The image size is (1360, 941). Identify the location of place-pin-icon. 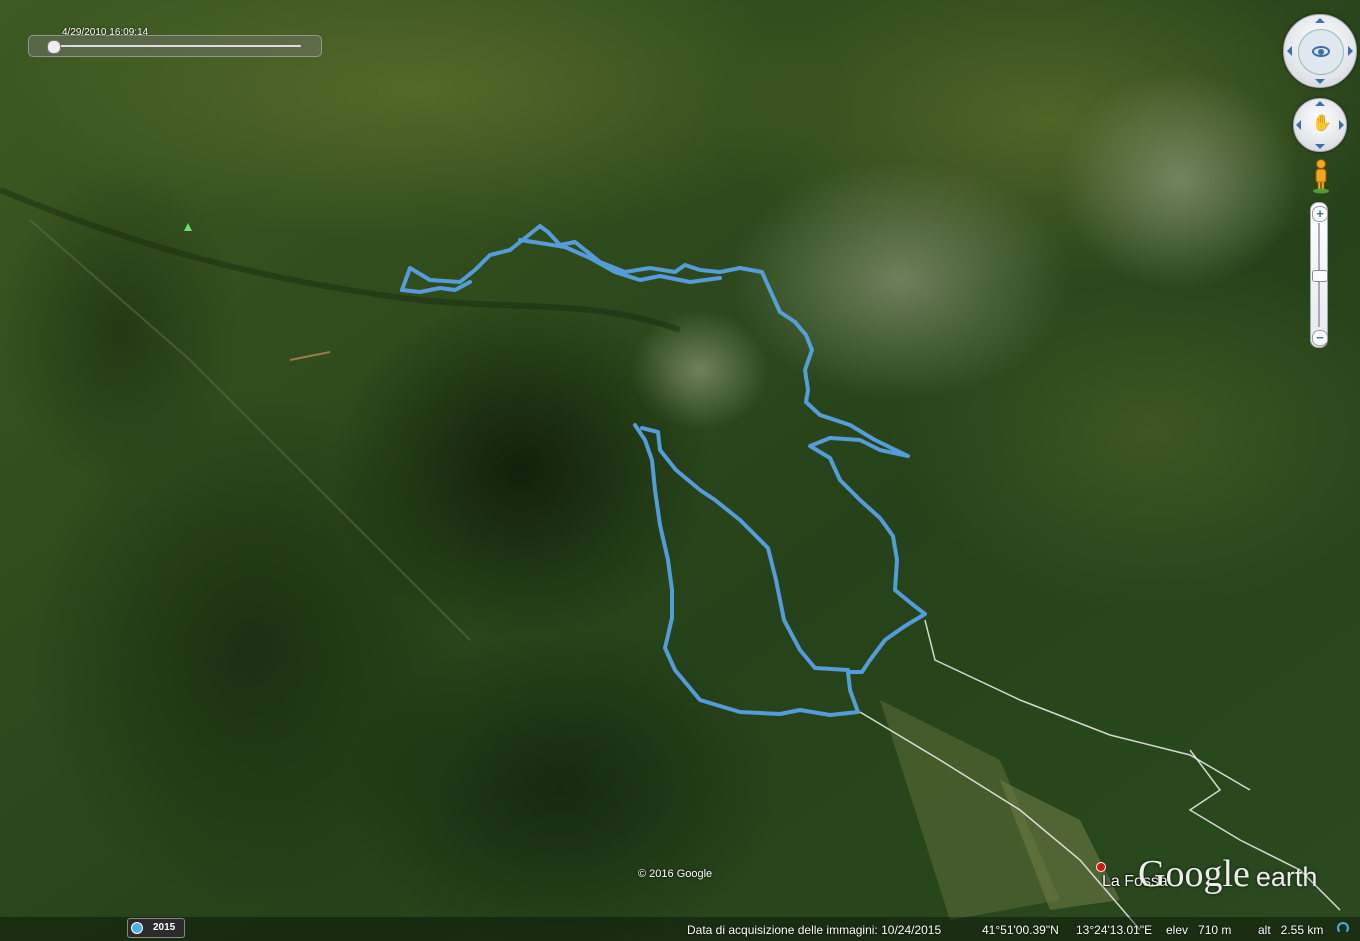
(1101, 867).